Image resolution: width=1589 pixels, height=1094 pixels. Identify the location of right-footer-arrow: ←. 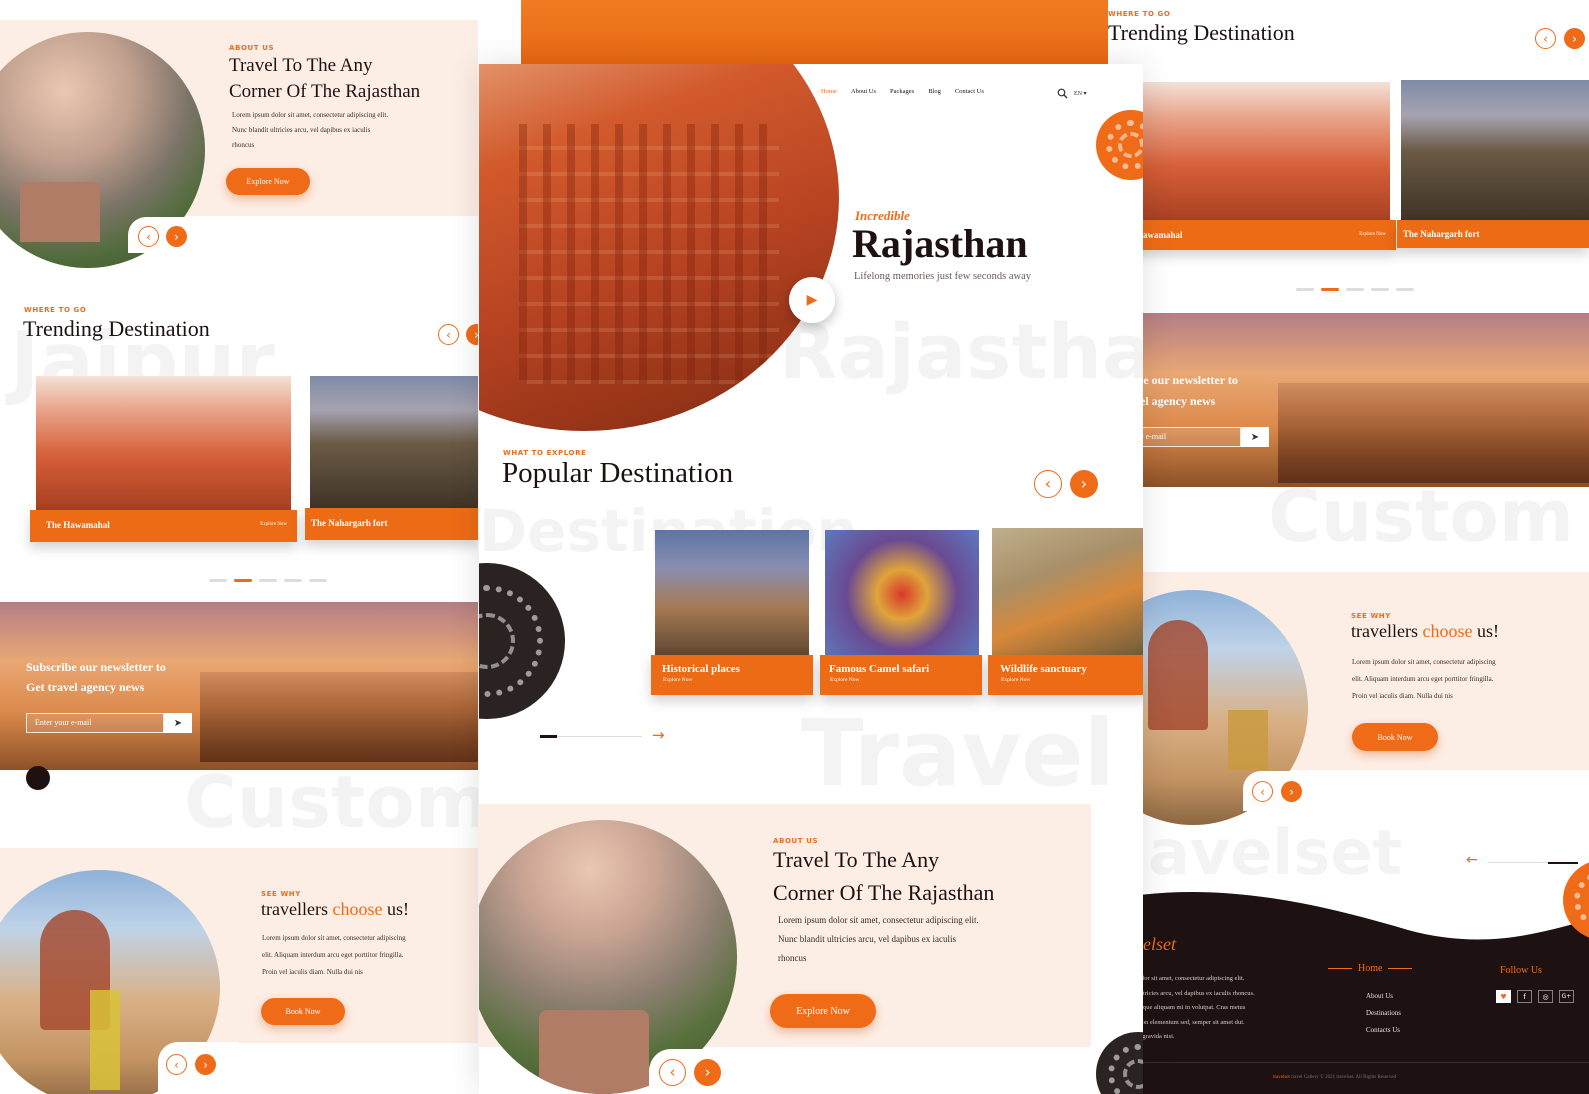
(1472, 860).